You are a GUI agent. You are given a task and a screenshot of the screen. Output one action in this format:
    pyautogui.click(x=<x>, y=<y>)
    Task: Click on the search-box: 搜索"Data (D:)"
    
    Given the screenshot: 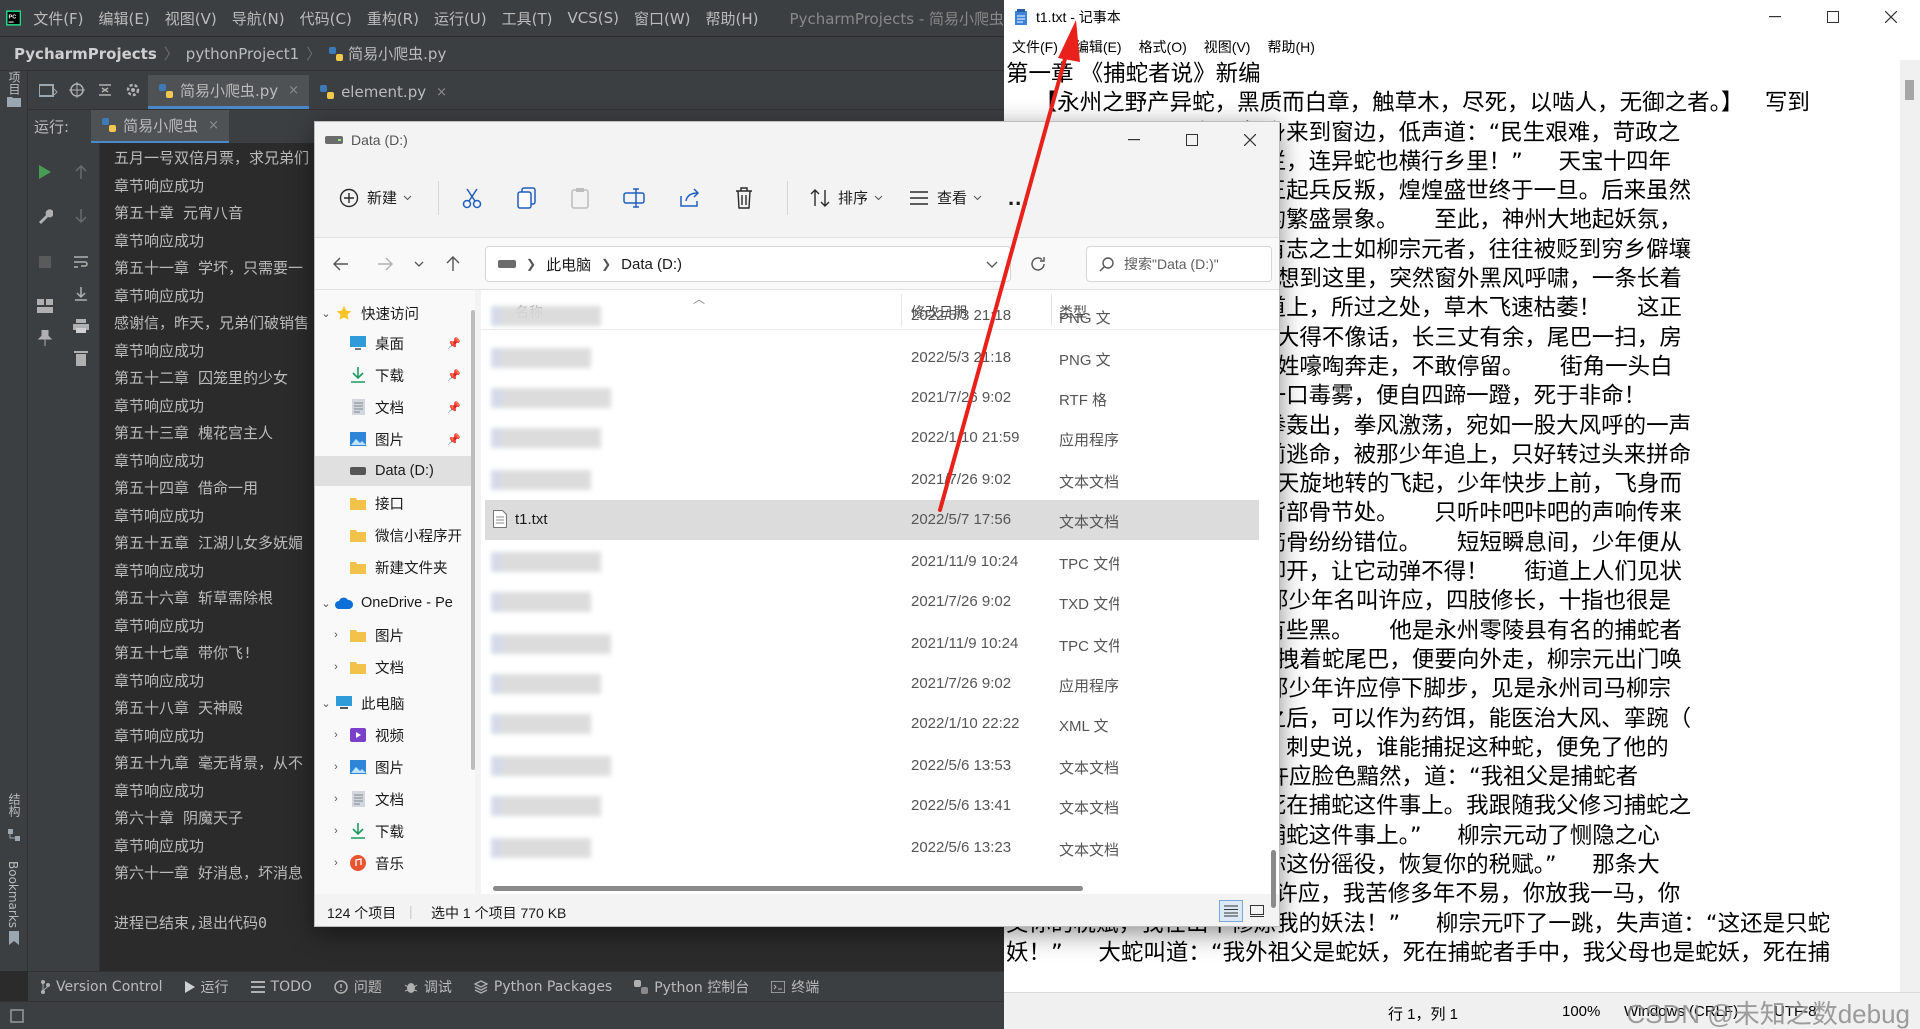 What is the action you would take?
    pyautogui.click(x=1179, y=264)
    